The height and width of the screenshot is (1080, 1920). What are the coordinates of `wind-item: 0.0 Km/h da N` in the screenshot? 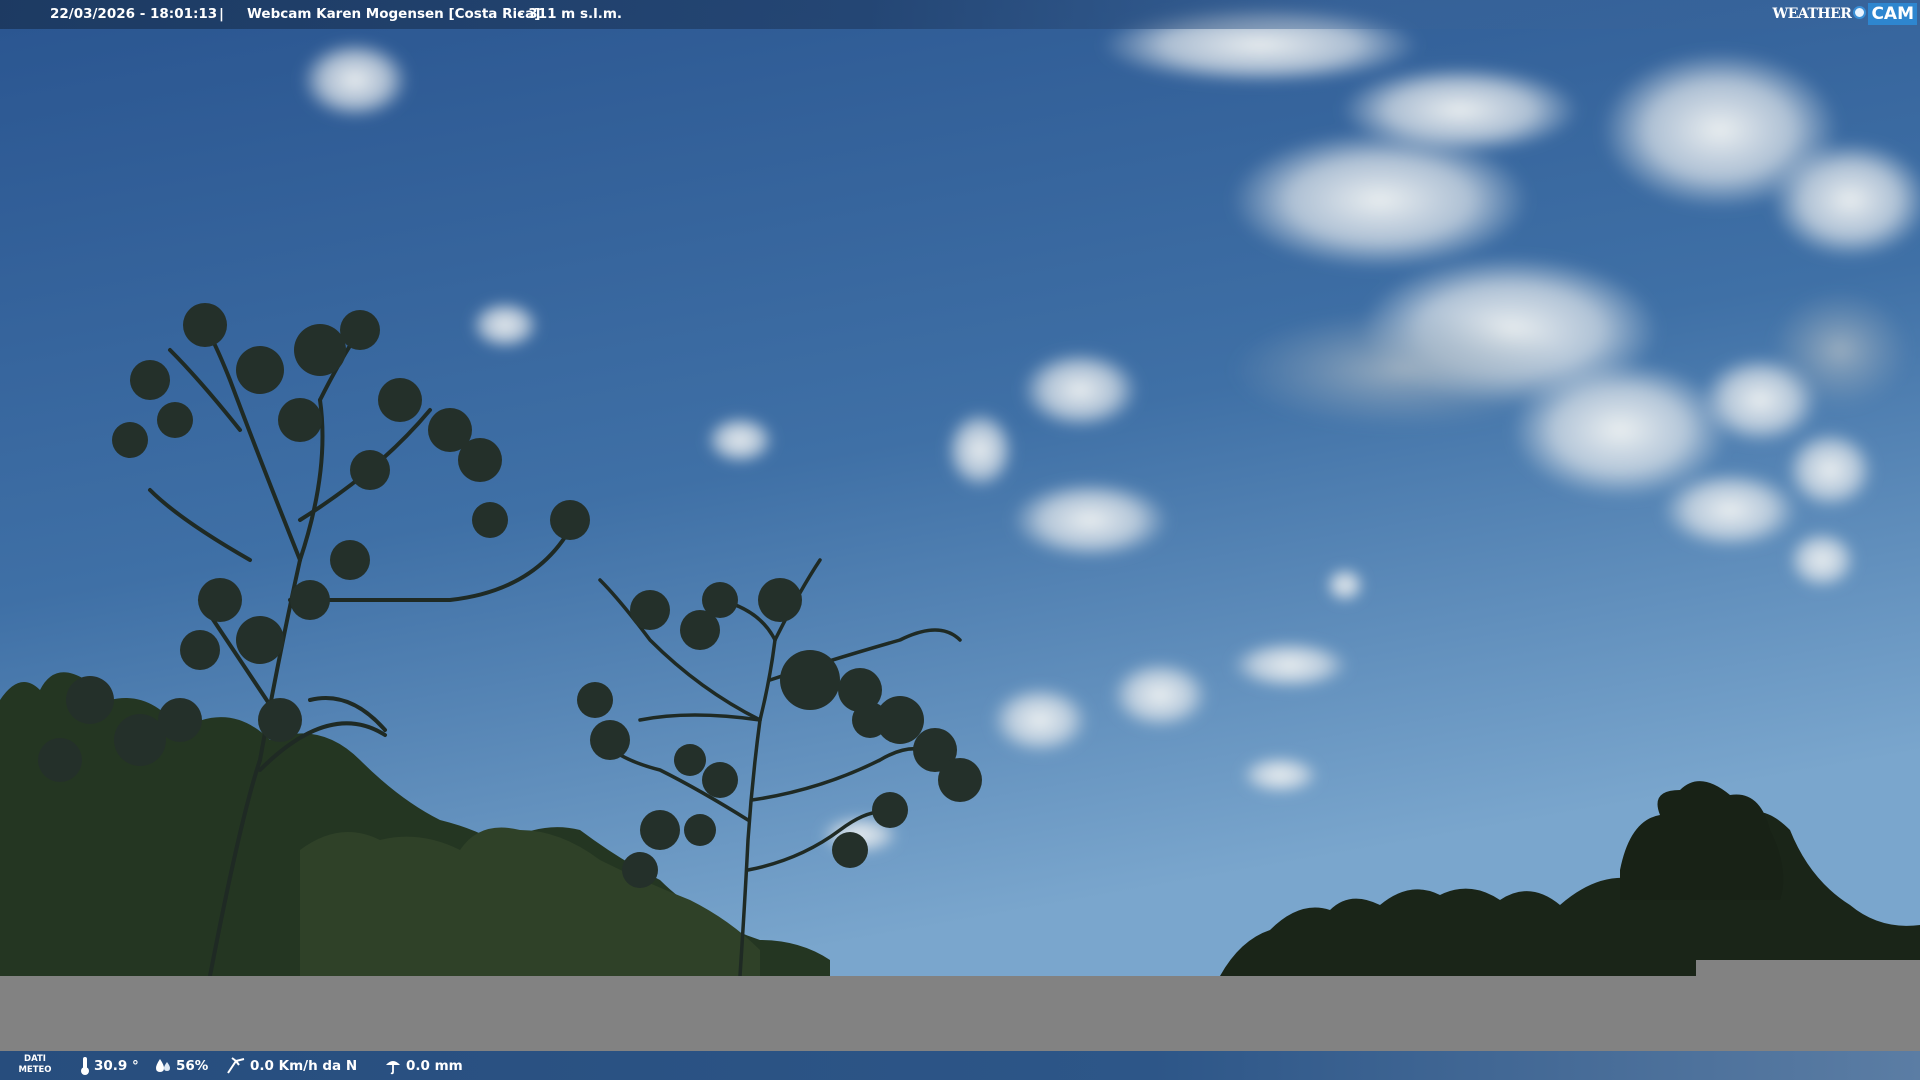 It's located at (291, 1065).